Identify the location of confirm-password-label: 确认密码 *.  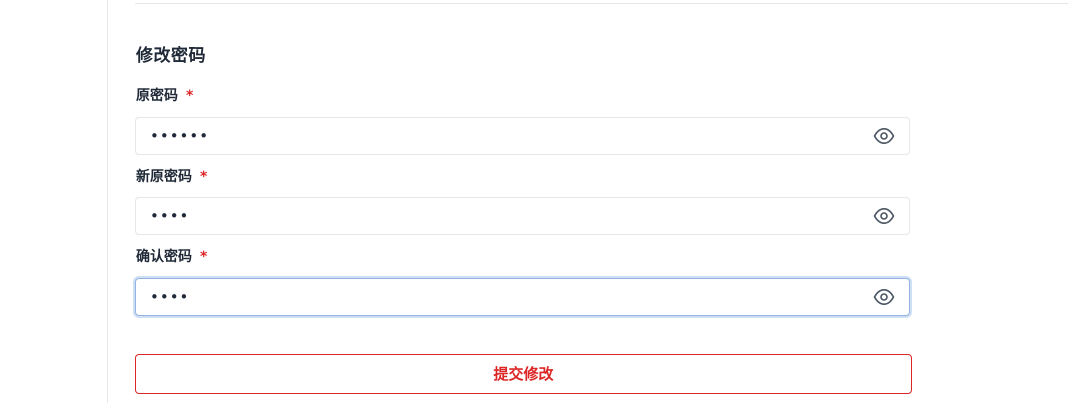
(171, 257).